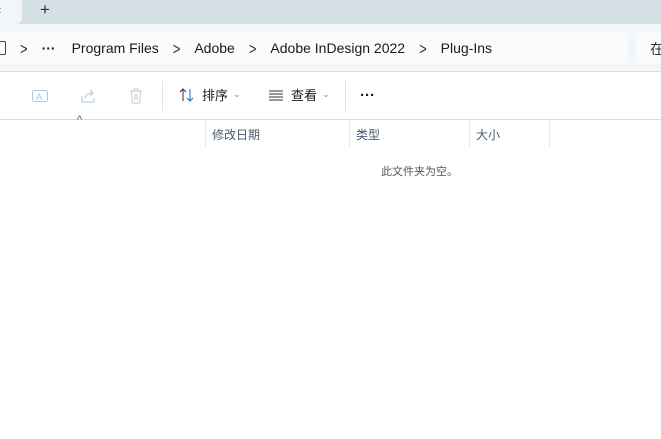 The image size is (661, 439). What do you see at coordinates (3, 48) in the screenshot?
I see `folder-icon` at bounding box center [3, 48].